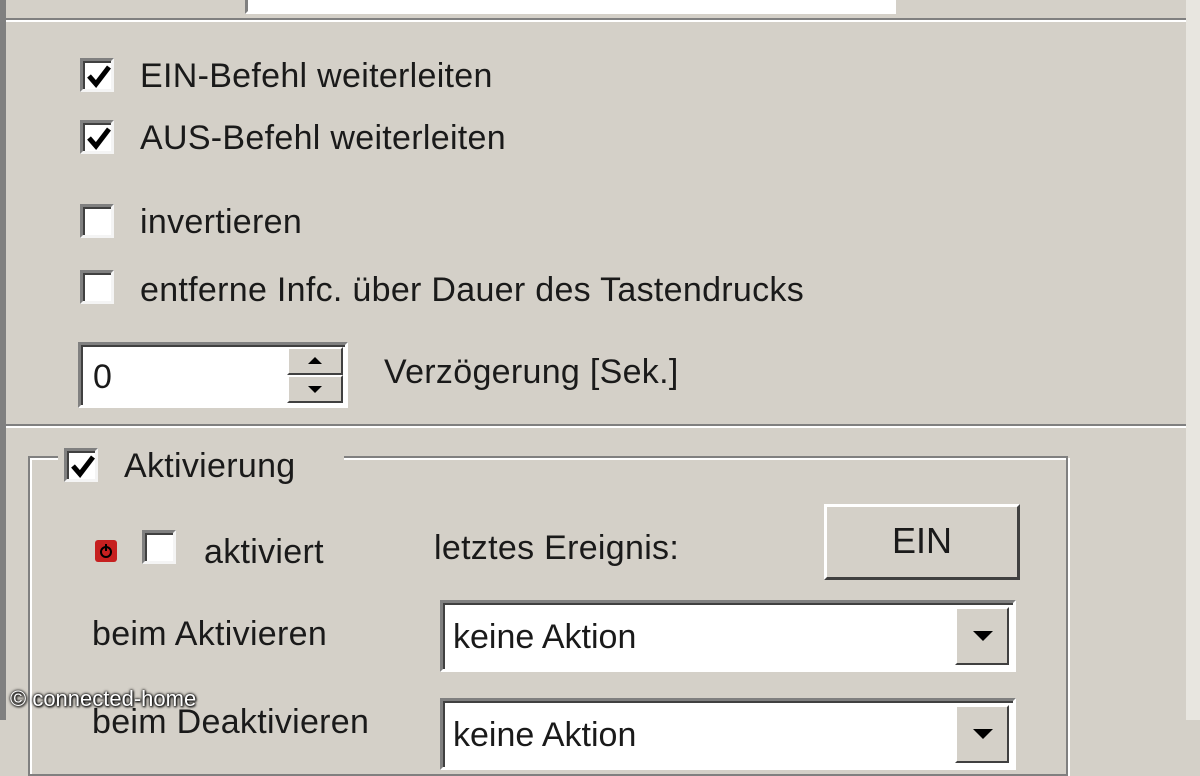 The height and width of the screenshot is (776, 1200). Describe the element at coordinates (596, 426) in the screenshot. I see `separator-middle` at that location.